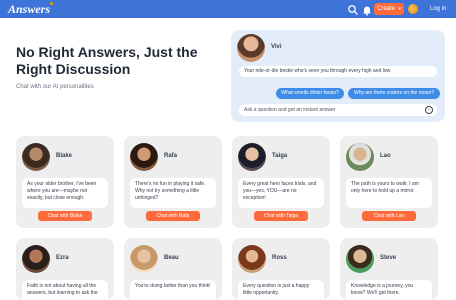 The height and width of the screenshot is (300, 456). I want to click on chat-with-rafa-button: Chat with Rafa, so click(173, 216).